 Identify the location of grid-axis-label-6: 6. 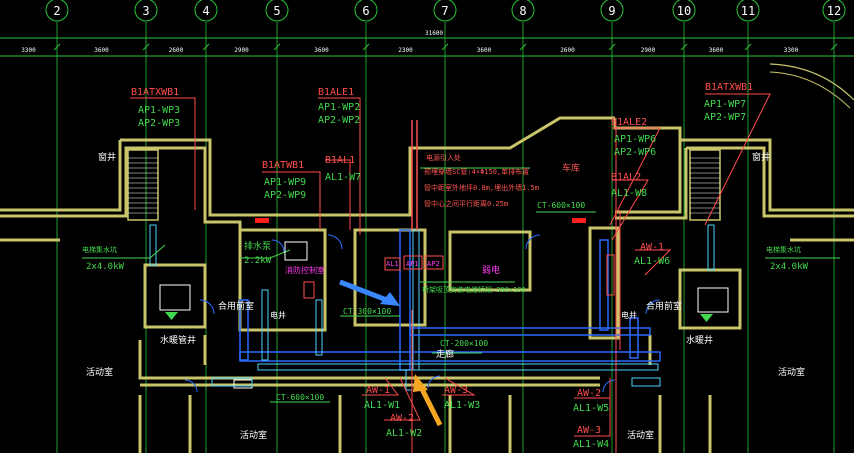
(365, 11).